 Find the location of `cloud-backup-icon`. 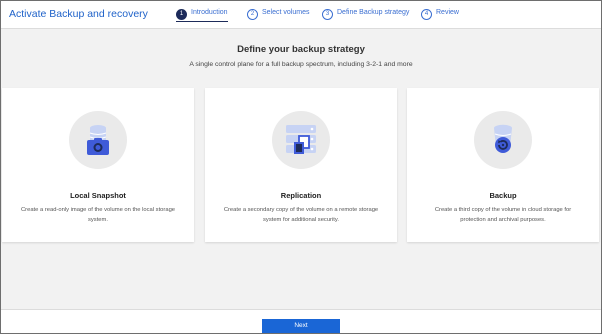

cloud-backup-icon is located at coordinates (503, 138).